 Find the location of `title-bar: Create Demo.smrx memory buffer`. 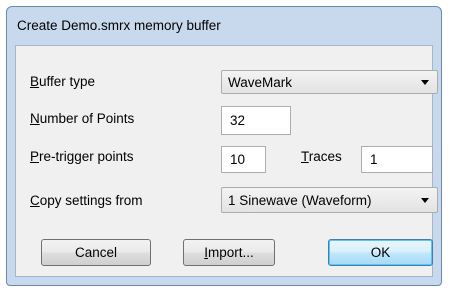

title-bar: Create Demo.smrx memory buffer is located at coordinates (224, 26).